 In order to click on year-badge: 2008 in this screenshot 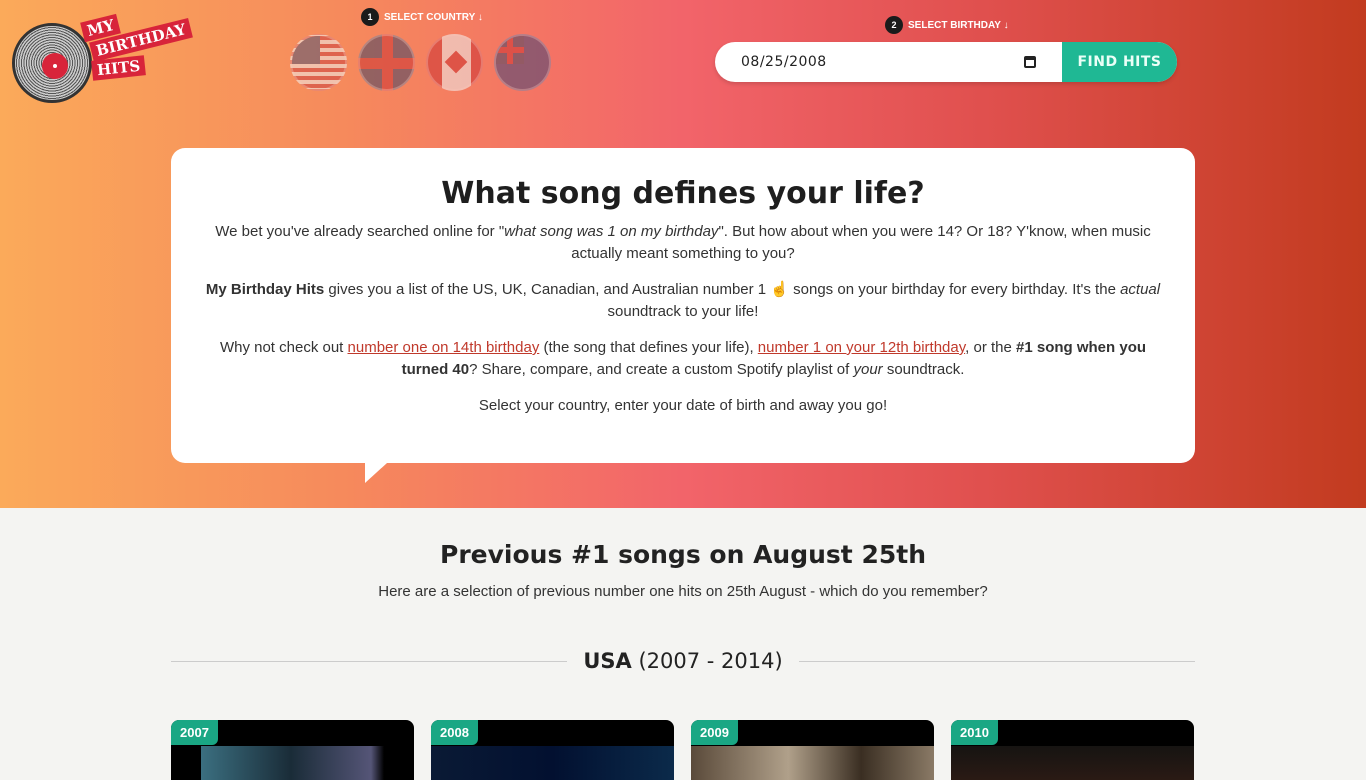, I will do `click(454, 732)`.